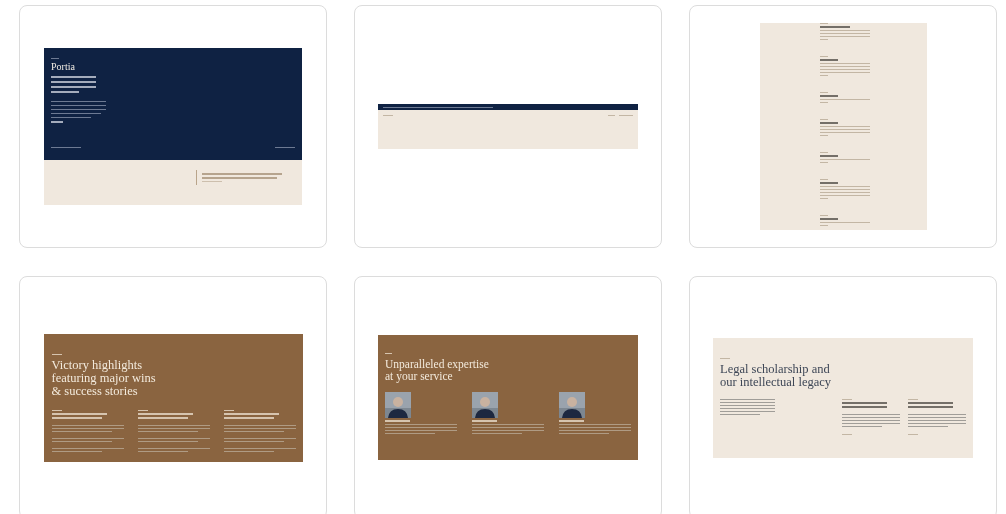 The height and width of the screenshot is (514, 1006). I want to click on section-heading: Unparalleled expertise at your service, so click(437, 370).